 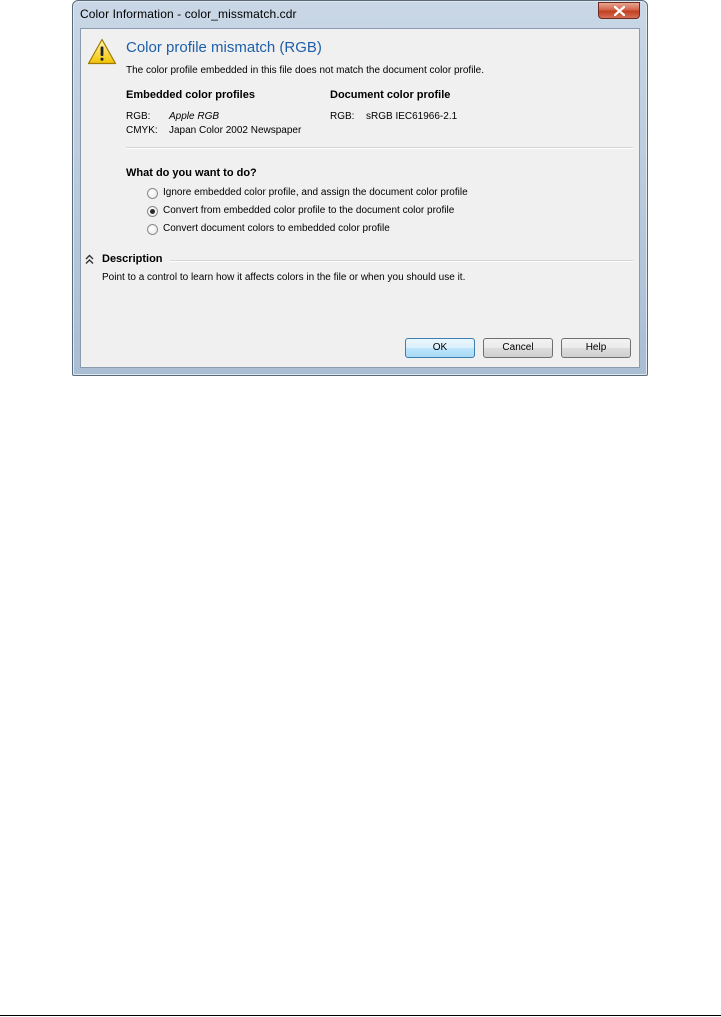 I want to click on embedded-cmyk-row: CMYK: Japan Color 2002 Newspaper, so click(x=213, y=130).